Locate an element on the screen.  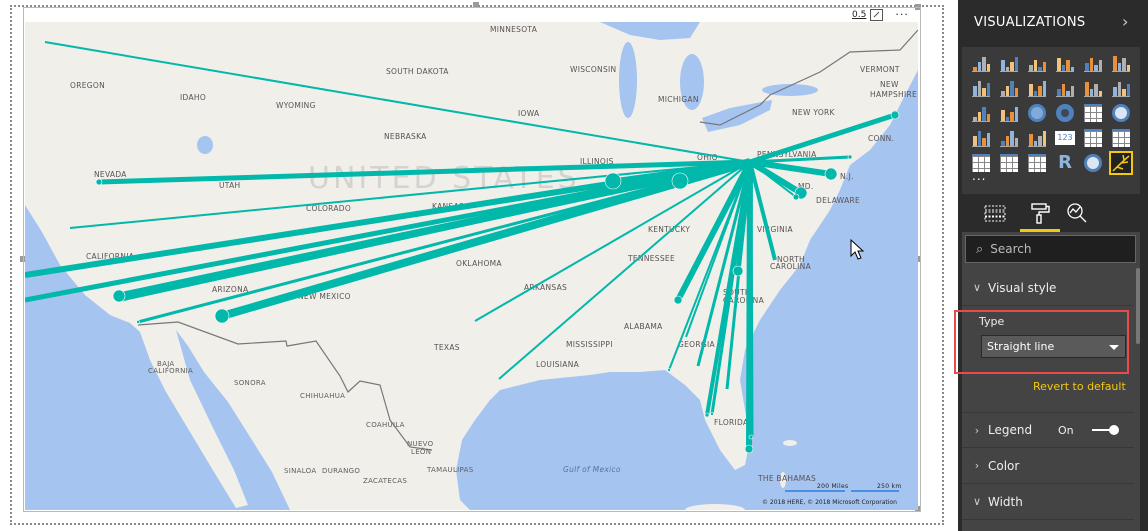
section-label: Color is located at coordinates (1004, 465).